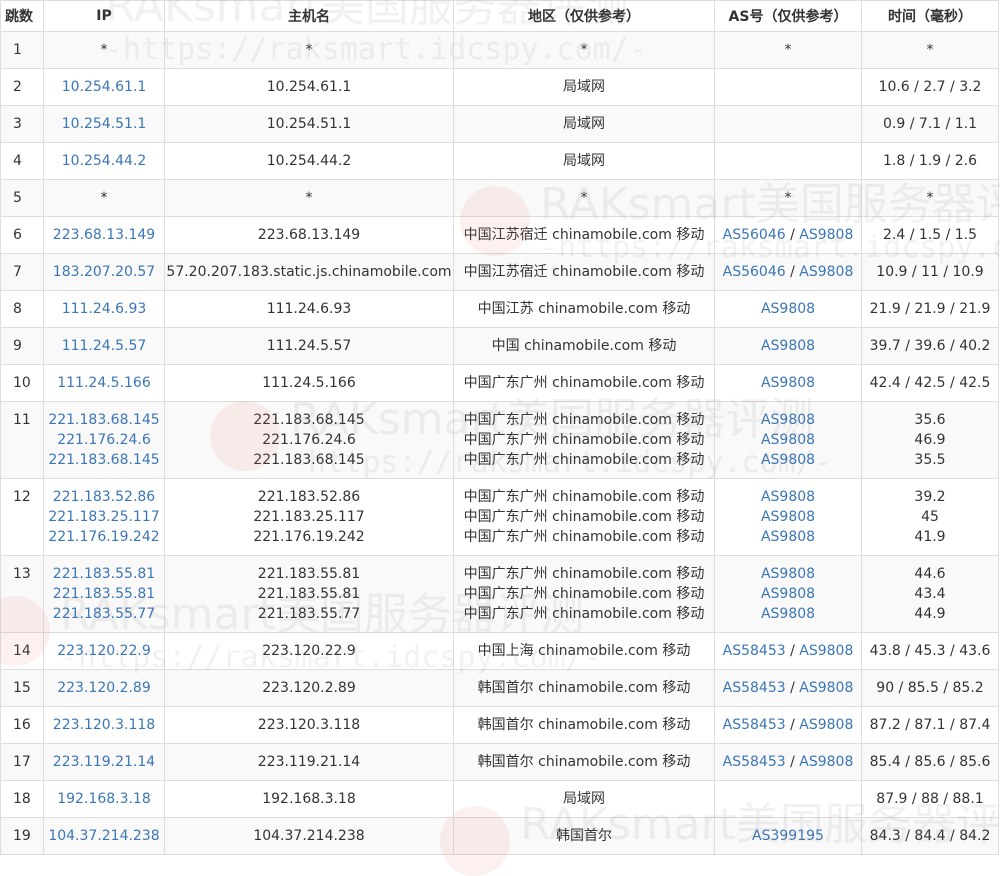 This screenshot has width=1000, height=876. I want to click on hop-number: 2, so click(17, 87).